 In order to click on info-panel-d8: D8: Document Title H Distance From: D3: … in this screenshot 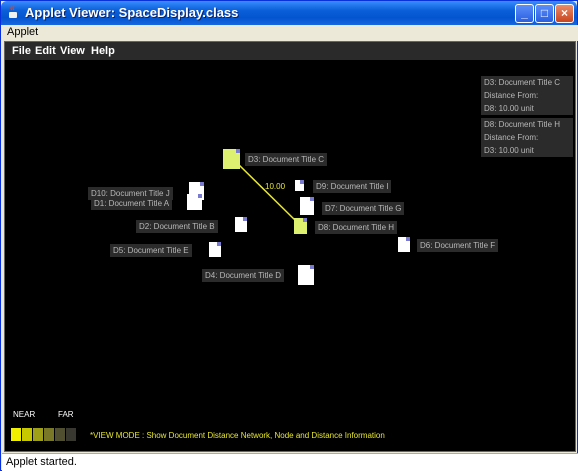, I will do `click(527, 137)`.